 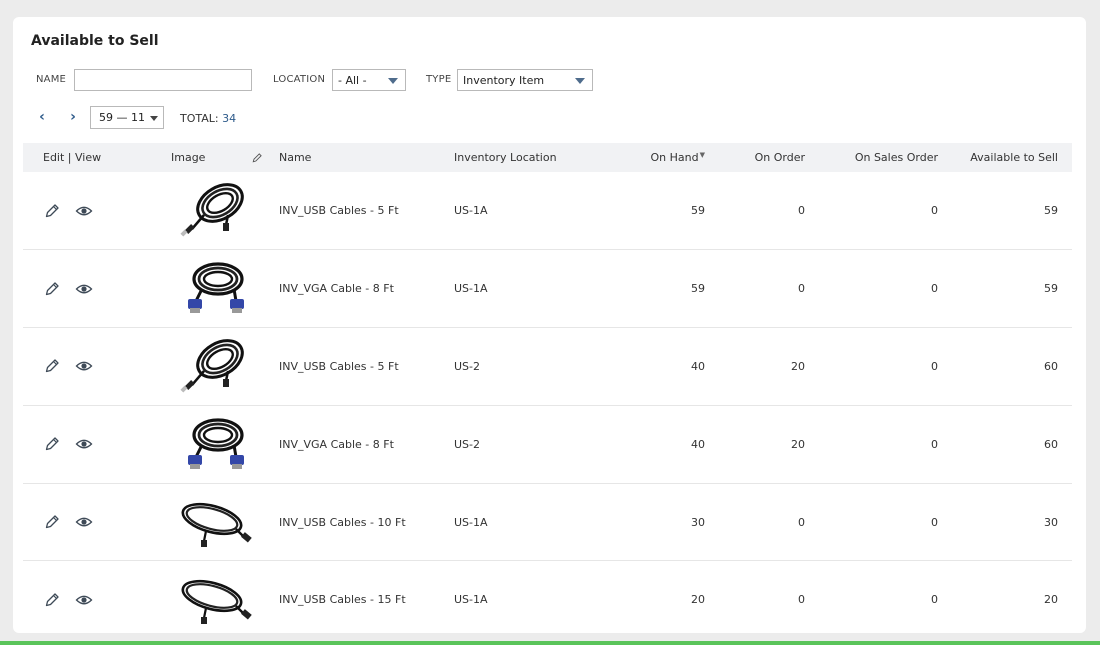 I want to click on table-row: INV_USB Cables - 5 Ft US-1A 59 0 0 59, so click(x=547, y=211).